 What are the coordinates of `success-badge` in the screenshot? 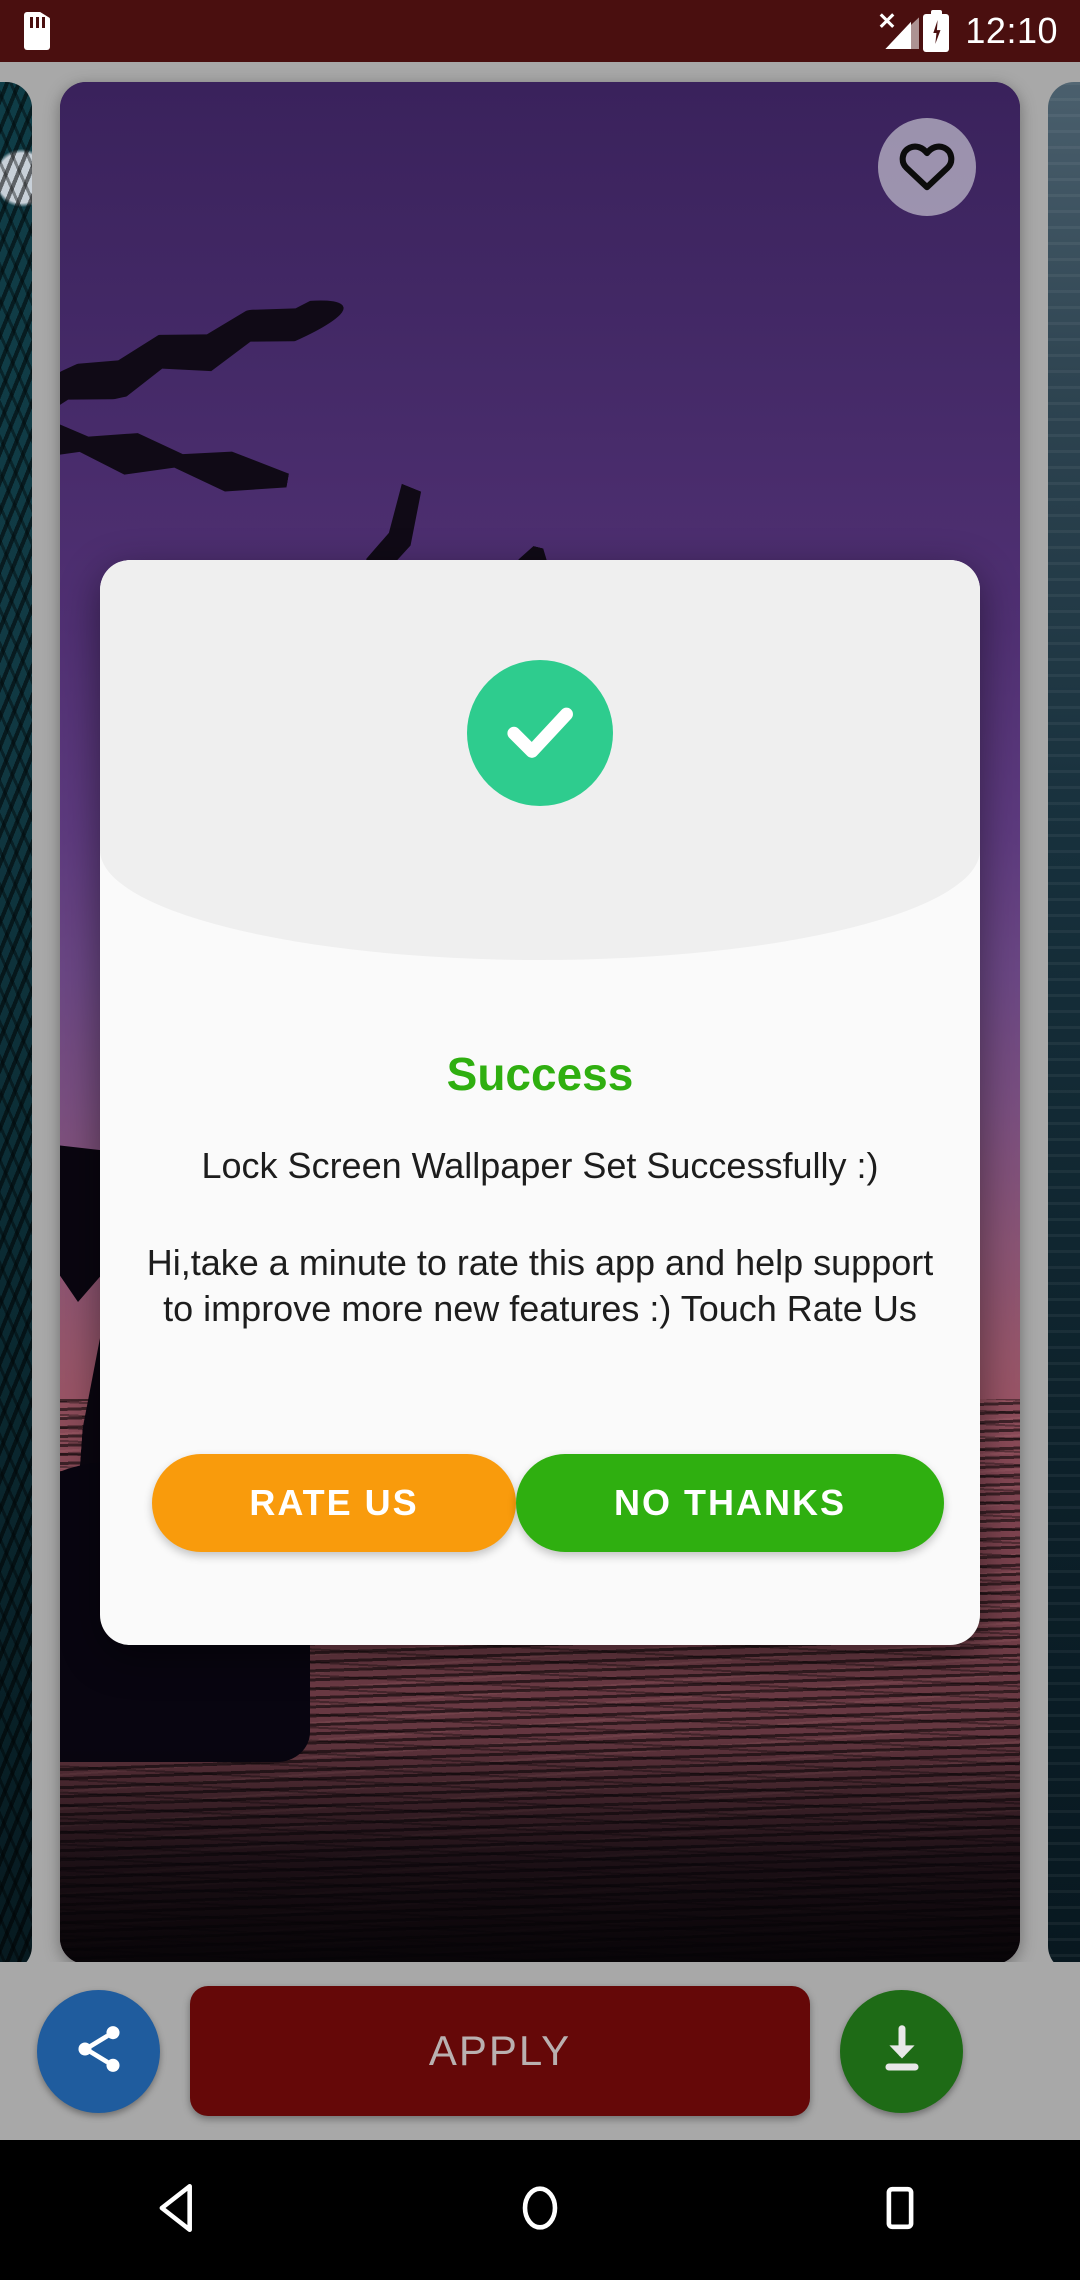 It's located at (540, 733).